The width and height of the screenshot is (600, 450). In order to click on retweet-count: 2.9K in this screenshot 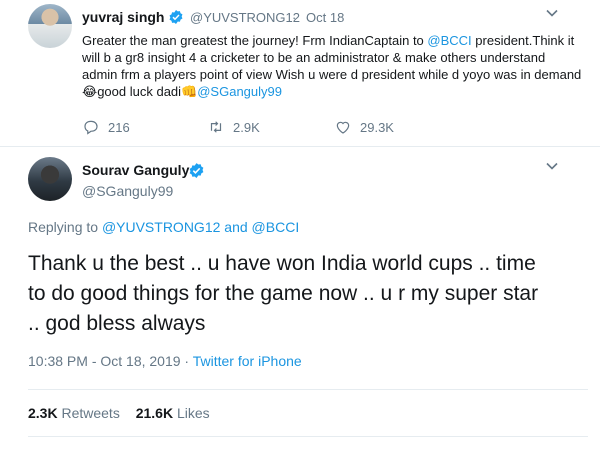, I will do `click(246, 127)`.